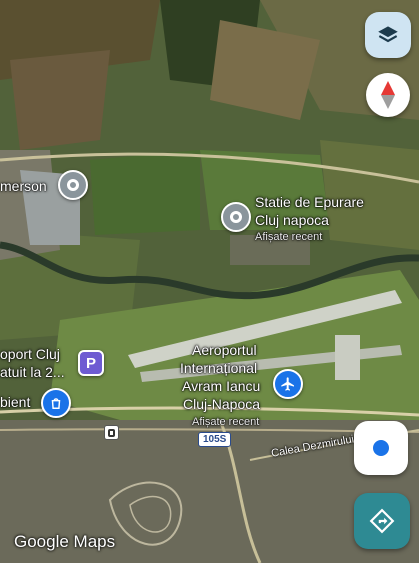 Image resolution: width=419 pixels, height=563 pixels. Describe the element at coordinates (215, 439) in the screenshot. I see `road-shield: 105S` at that location.